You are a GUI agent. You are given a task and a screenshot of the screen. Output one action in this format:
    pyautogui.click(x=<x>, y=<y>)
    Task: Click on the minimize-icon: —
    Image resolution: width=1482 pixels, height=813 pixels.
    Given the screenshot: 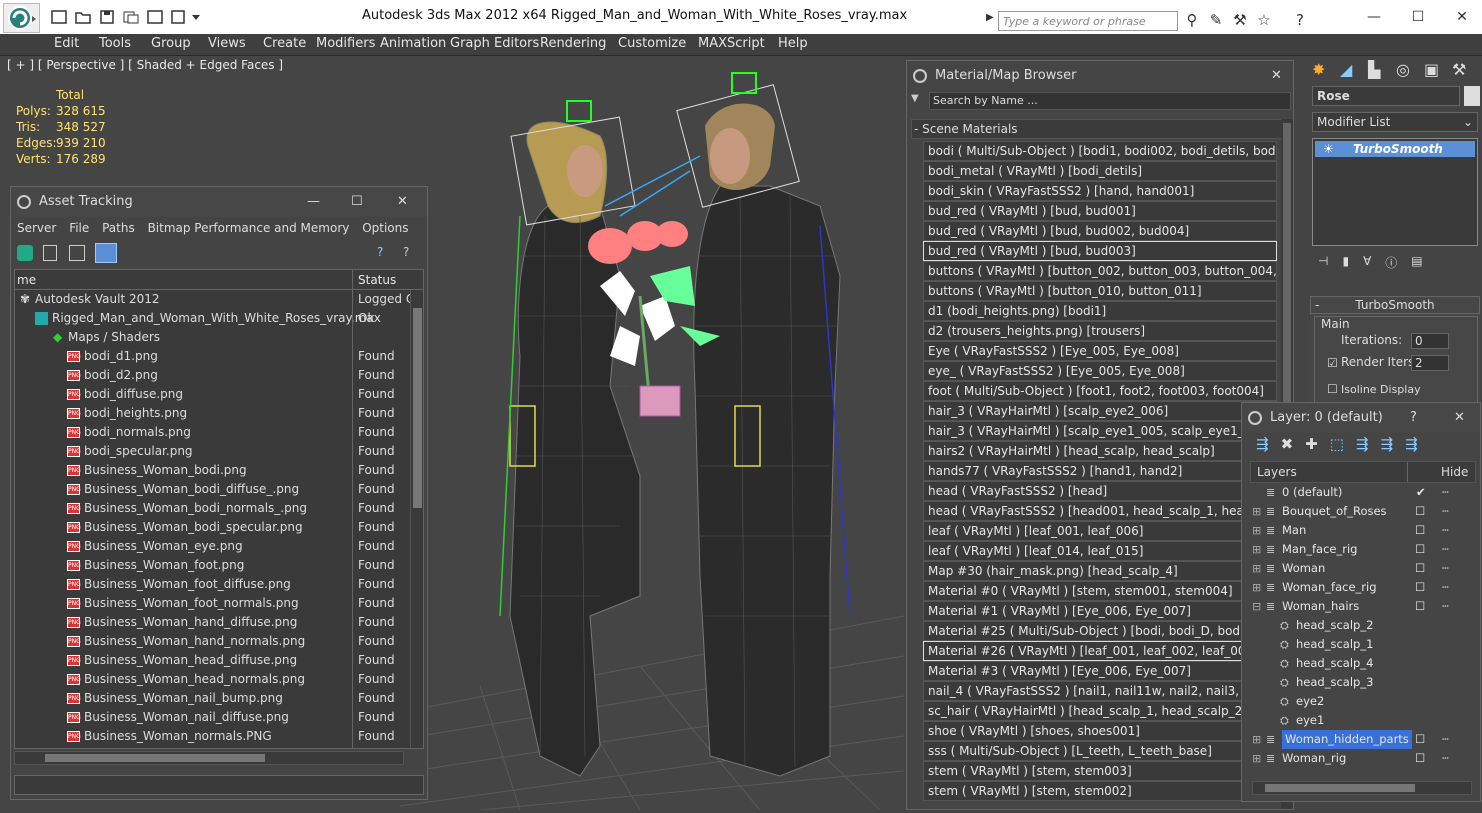 What is the action you would take?
    pyautogui.click(x=1374, y=17)
    